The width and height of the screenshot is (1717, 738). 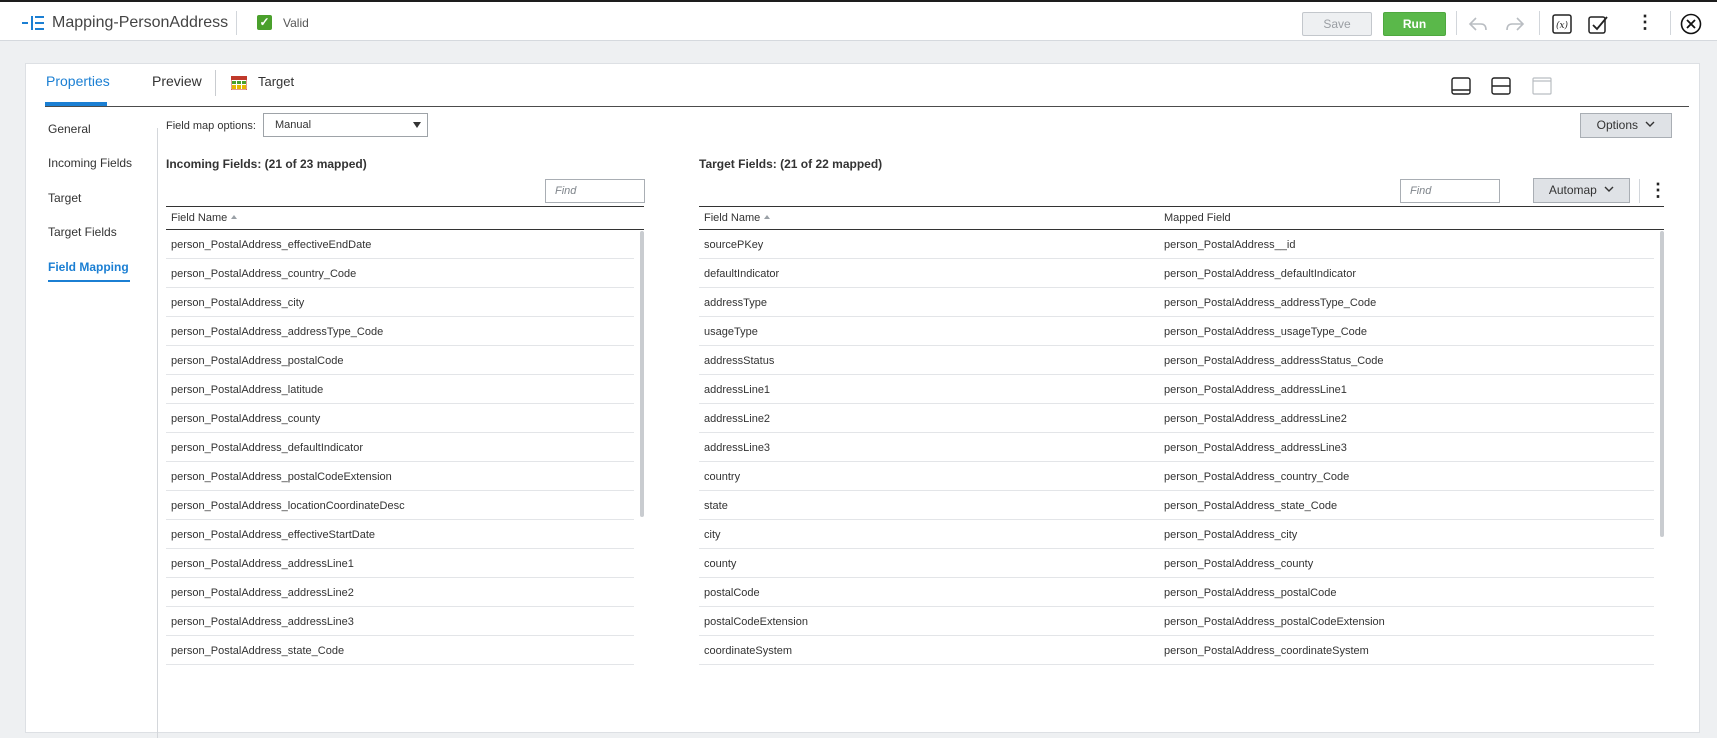 I want to click on layout-split-panel-icon, so click(x=1501, y=86).